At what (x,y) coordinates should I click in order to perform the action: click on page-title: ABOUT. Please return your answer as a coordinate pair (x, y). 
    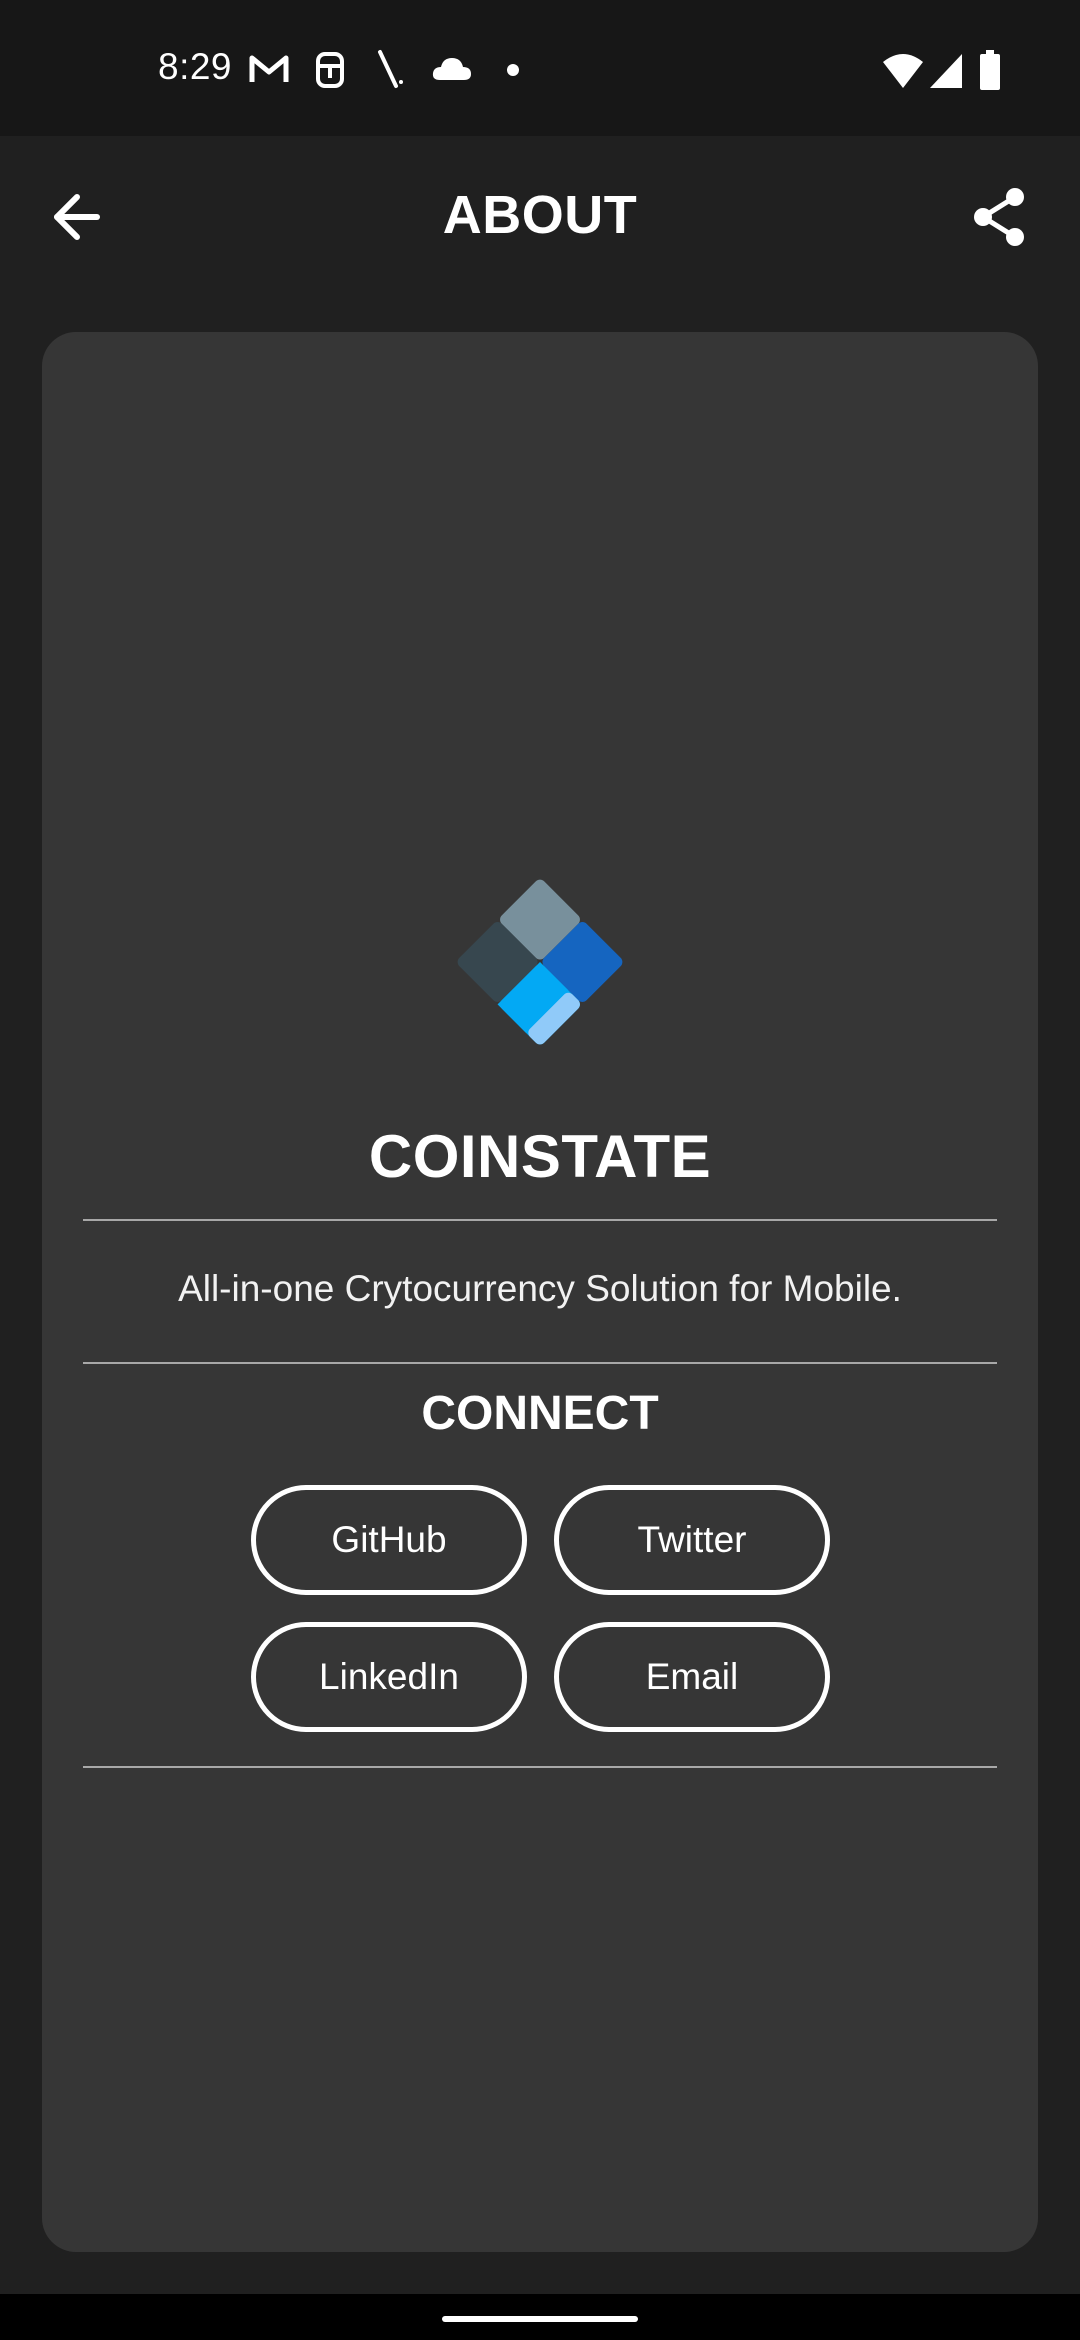
    Looking at the image, I should click on (540, 215).